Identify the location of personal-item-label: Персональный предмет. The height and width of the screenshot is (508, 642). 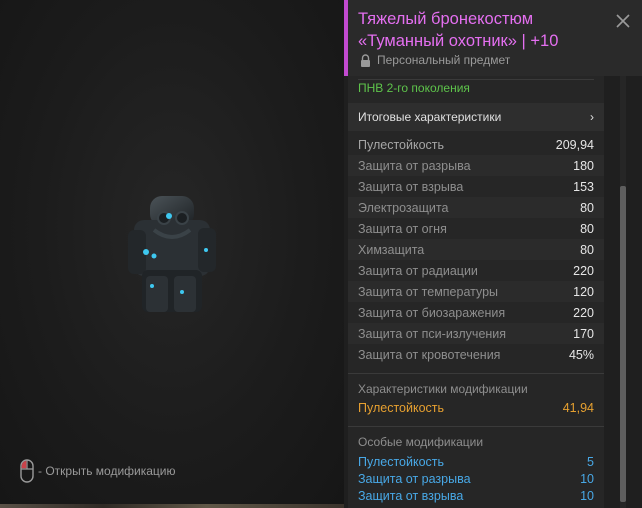
(435, 60).